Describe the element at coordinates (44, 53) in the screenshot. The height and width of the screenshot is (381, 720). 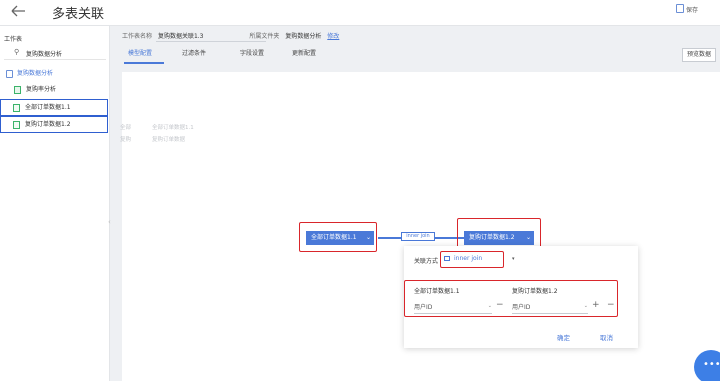
I see `search-input: 复购数据分析` at that location.